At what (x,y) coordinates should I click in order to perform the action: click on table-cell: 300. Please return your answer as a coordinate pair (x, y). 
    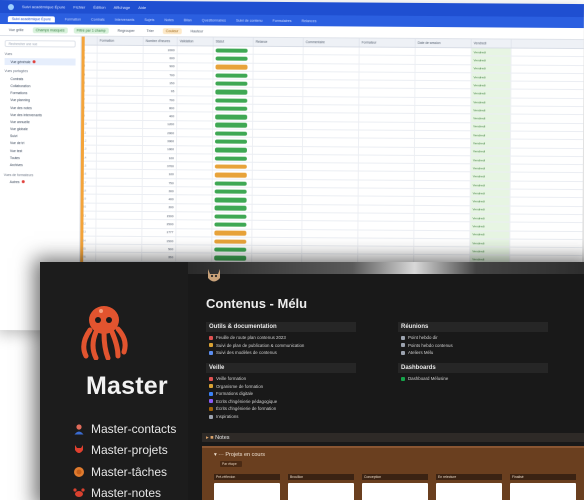
    Looking at the image, I should click on (159, 207).